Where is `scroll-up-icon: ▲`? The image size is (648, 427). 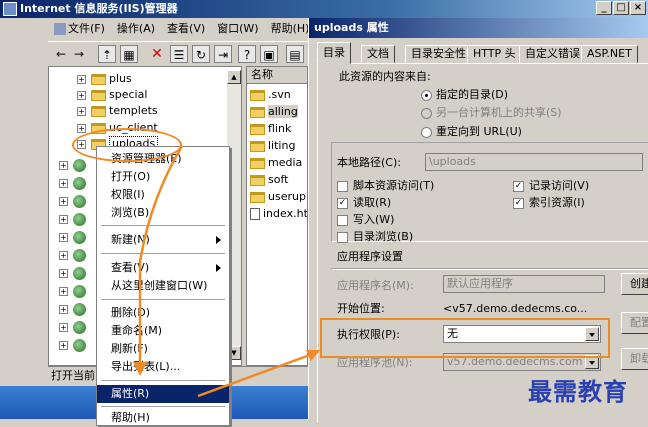 scroll-up-icon: ▲ is located at coordinates (234, 77).